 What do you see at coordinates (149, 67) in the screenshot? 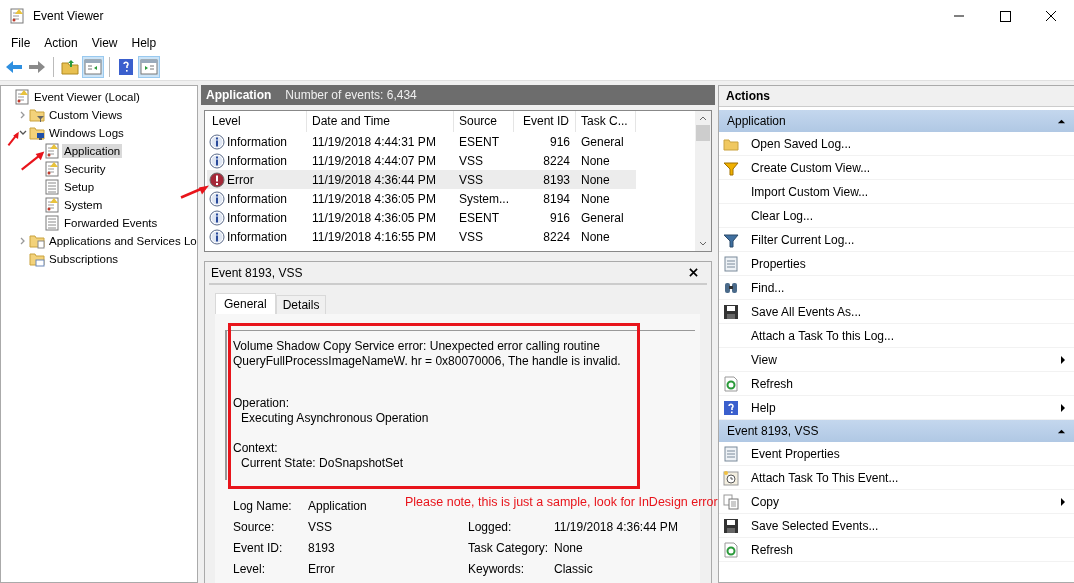
I see `show-hide-action-pane-icon` at bounding box center [149, 67].